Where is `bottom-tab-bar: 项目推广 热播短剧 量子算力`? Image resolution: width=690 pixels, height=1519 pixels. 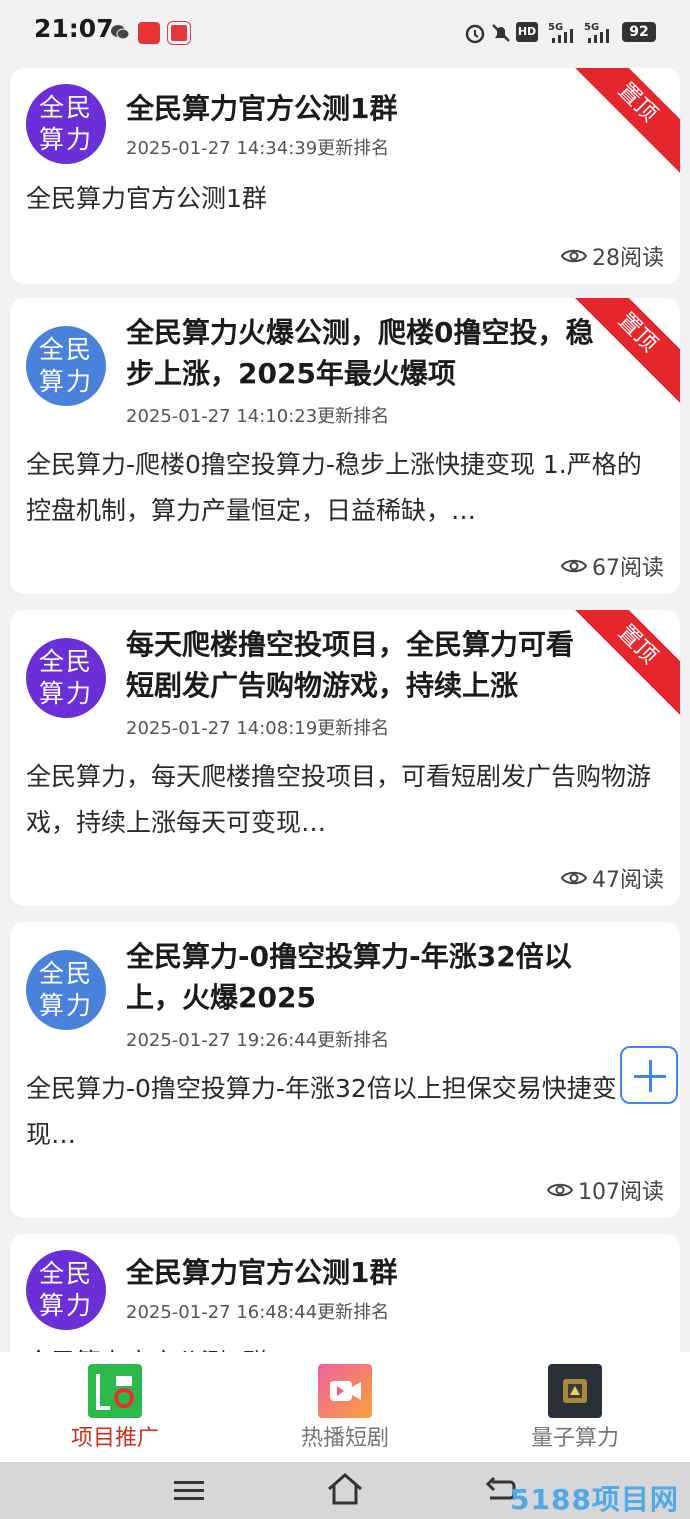 bottom-tab-bar: 项目推广 热播短剧 量子算力 is located at coordinates (345, 1407).